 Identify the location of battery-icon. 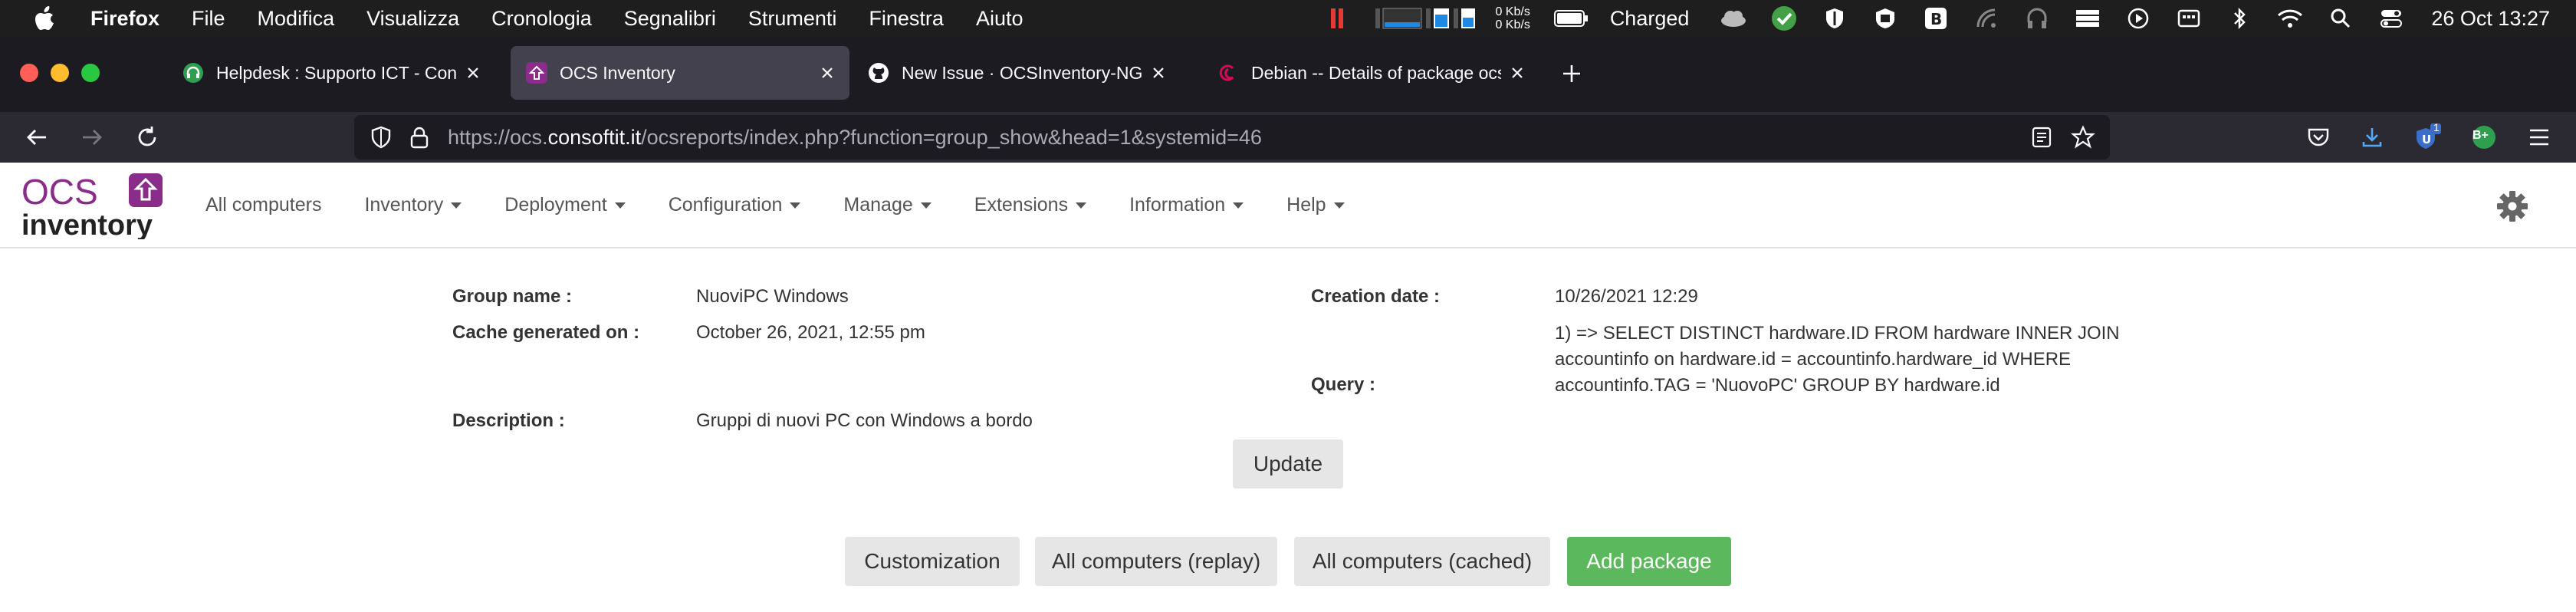
(1571, 18).